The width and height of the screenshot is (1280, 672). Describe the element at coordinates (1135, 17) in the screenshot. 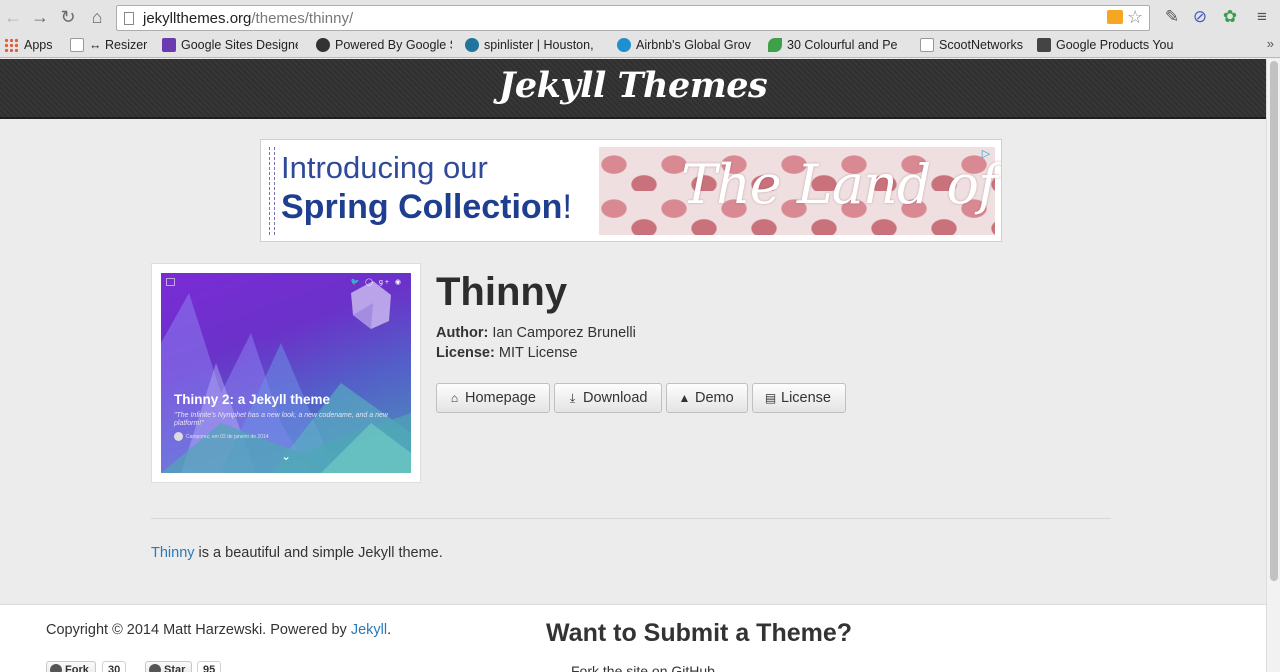

I see `bookmark-star-icon: ☆` at that location.